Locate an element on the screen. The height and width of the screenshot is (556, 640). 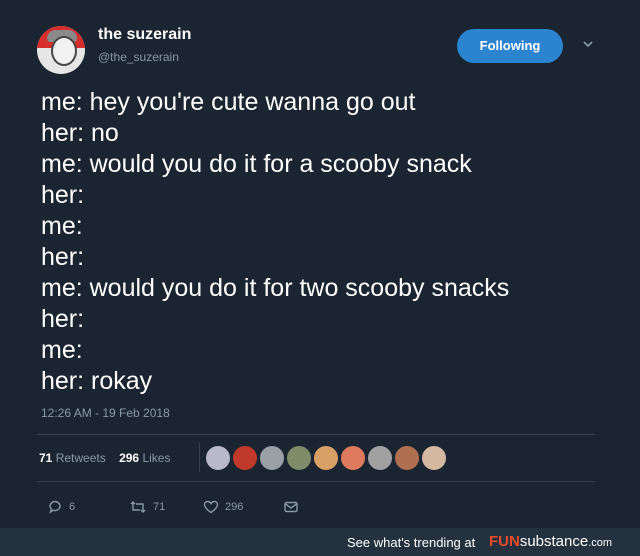
site-footer: See what's trending at FUNsubstance.com is located at coordinates (320, 542).